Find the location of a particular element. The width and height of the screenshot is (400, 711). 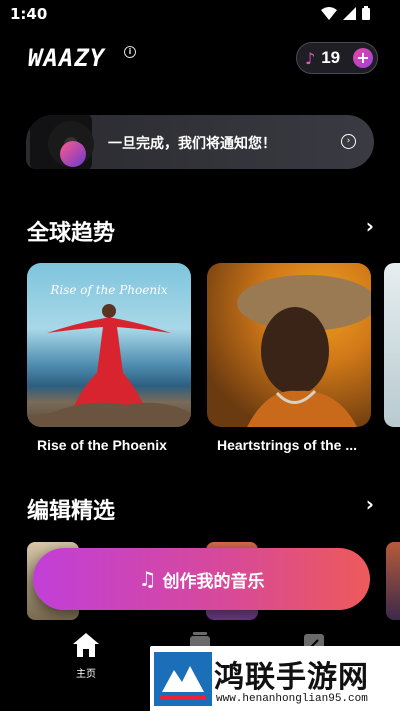

info-icon: i is located at coordinates (130, 52).